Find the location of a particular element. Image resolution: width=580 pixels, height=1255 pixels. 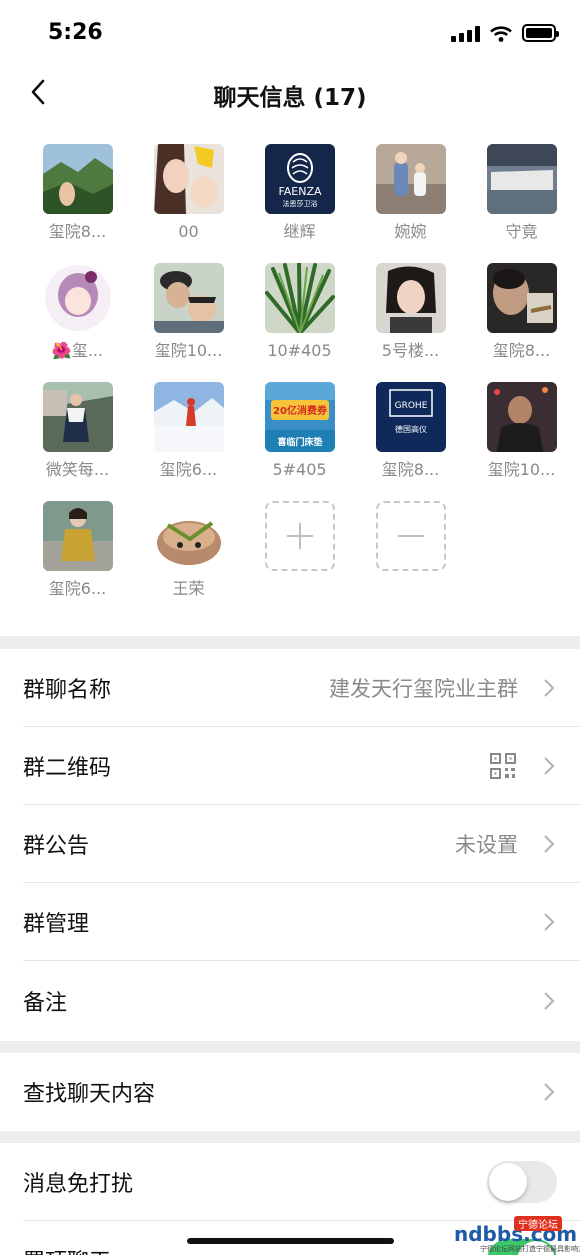

member-name: 继辉 is located at coordinates (299, 231).